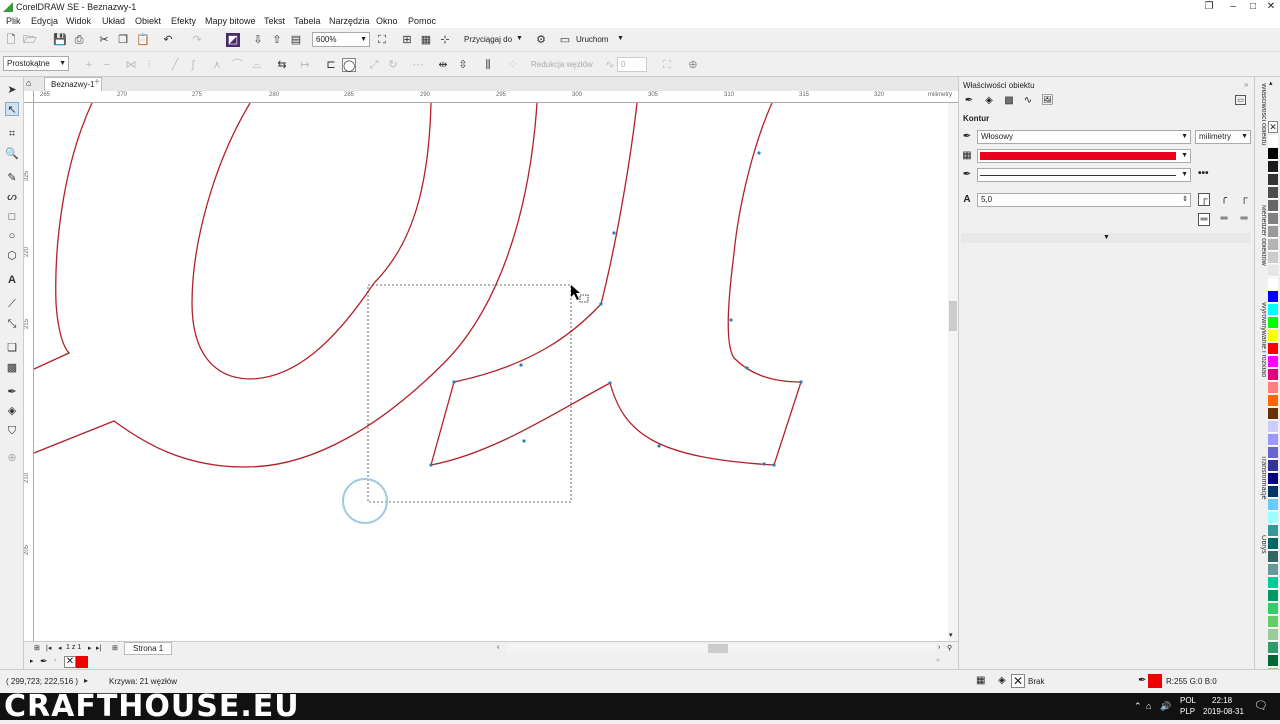 This screenshot has height=724, width=1280. Describe the element at coordinates (197, 40) in the screenshot. I see `redo-icon: ↷` at that location.